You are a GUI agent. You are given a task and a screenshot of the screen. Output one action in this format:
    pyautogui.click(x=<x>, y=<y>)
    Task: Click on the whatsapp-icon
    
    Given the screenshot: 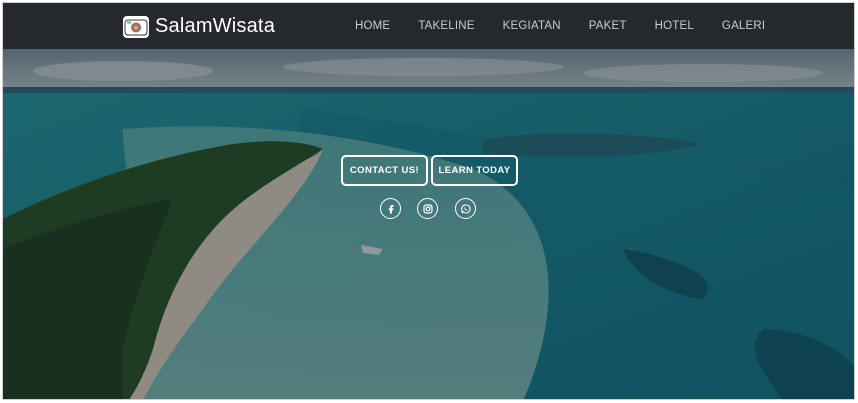 What is the action you would take?
    pyautogui.click(x=465, y=208)
    